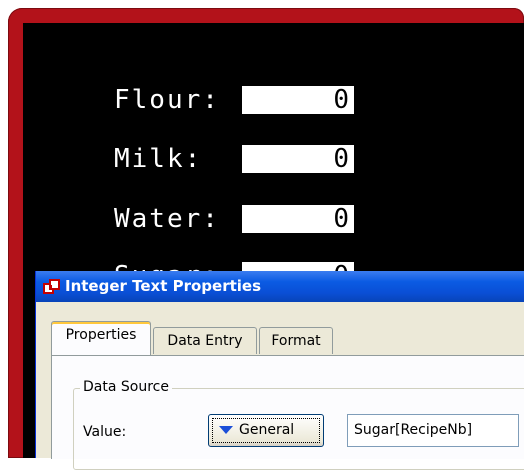 The image size is (524, 470). What do you see at coordinates (167, 100) in the screenshot?
I see `flour-label: Flour:` at bounding box center [167, 100].